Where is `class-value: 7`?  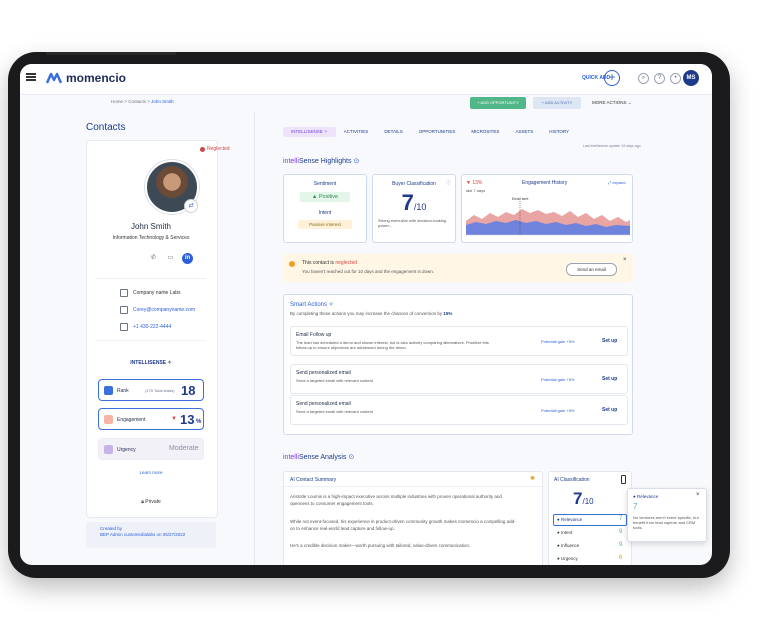
class-value: 7 is located at coordinates (621, 519).